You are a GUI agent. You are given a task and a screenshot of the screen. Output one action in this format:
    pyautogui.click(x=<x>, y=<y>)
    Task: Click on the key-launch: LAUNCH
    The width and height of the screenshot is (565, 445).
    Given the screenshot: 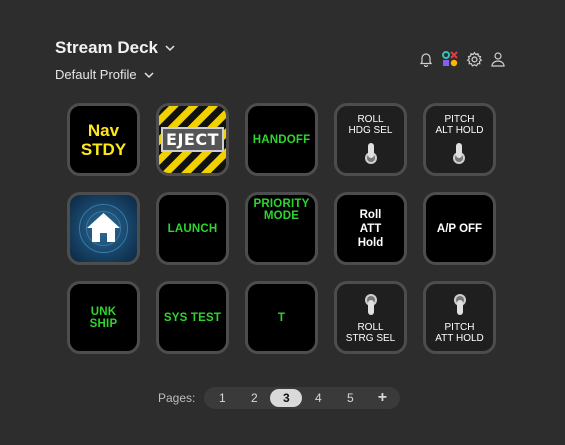 What is the action you would take?
    pyautogui.click(x=192, y=228)
    